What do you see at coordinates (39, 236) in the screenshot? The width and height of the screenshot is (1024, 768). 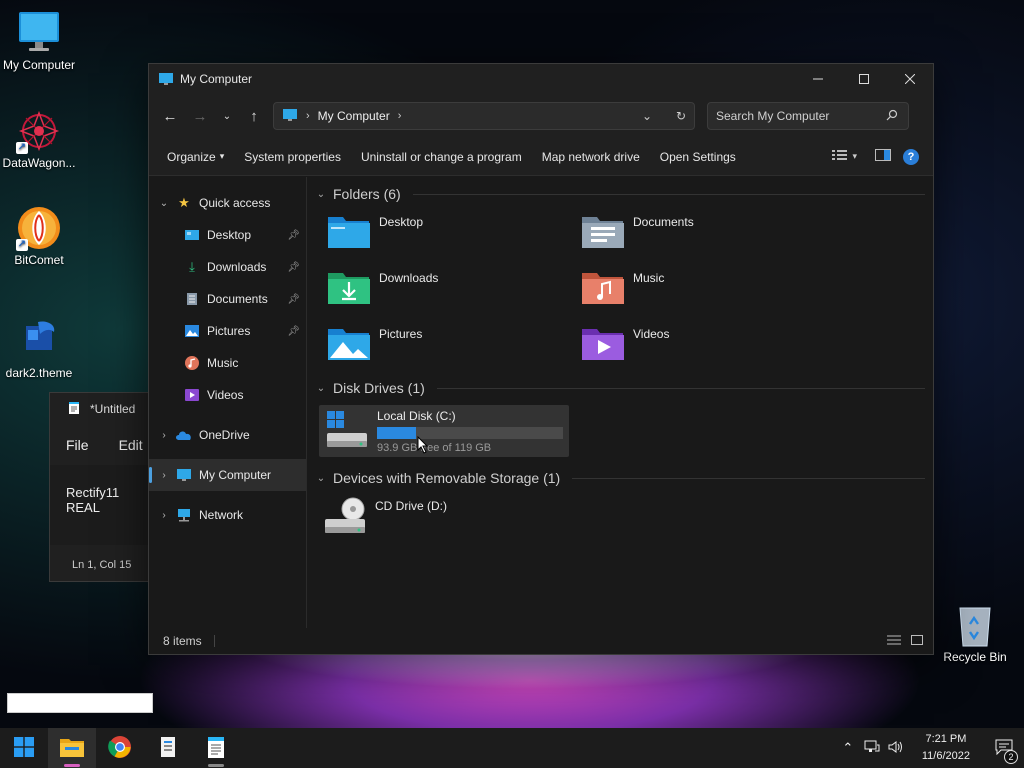 I see `desktop-icon-bitcomet: ↗ BitComet` at bounding box center [39, 236].